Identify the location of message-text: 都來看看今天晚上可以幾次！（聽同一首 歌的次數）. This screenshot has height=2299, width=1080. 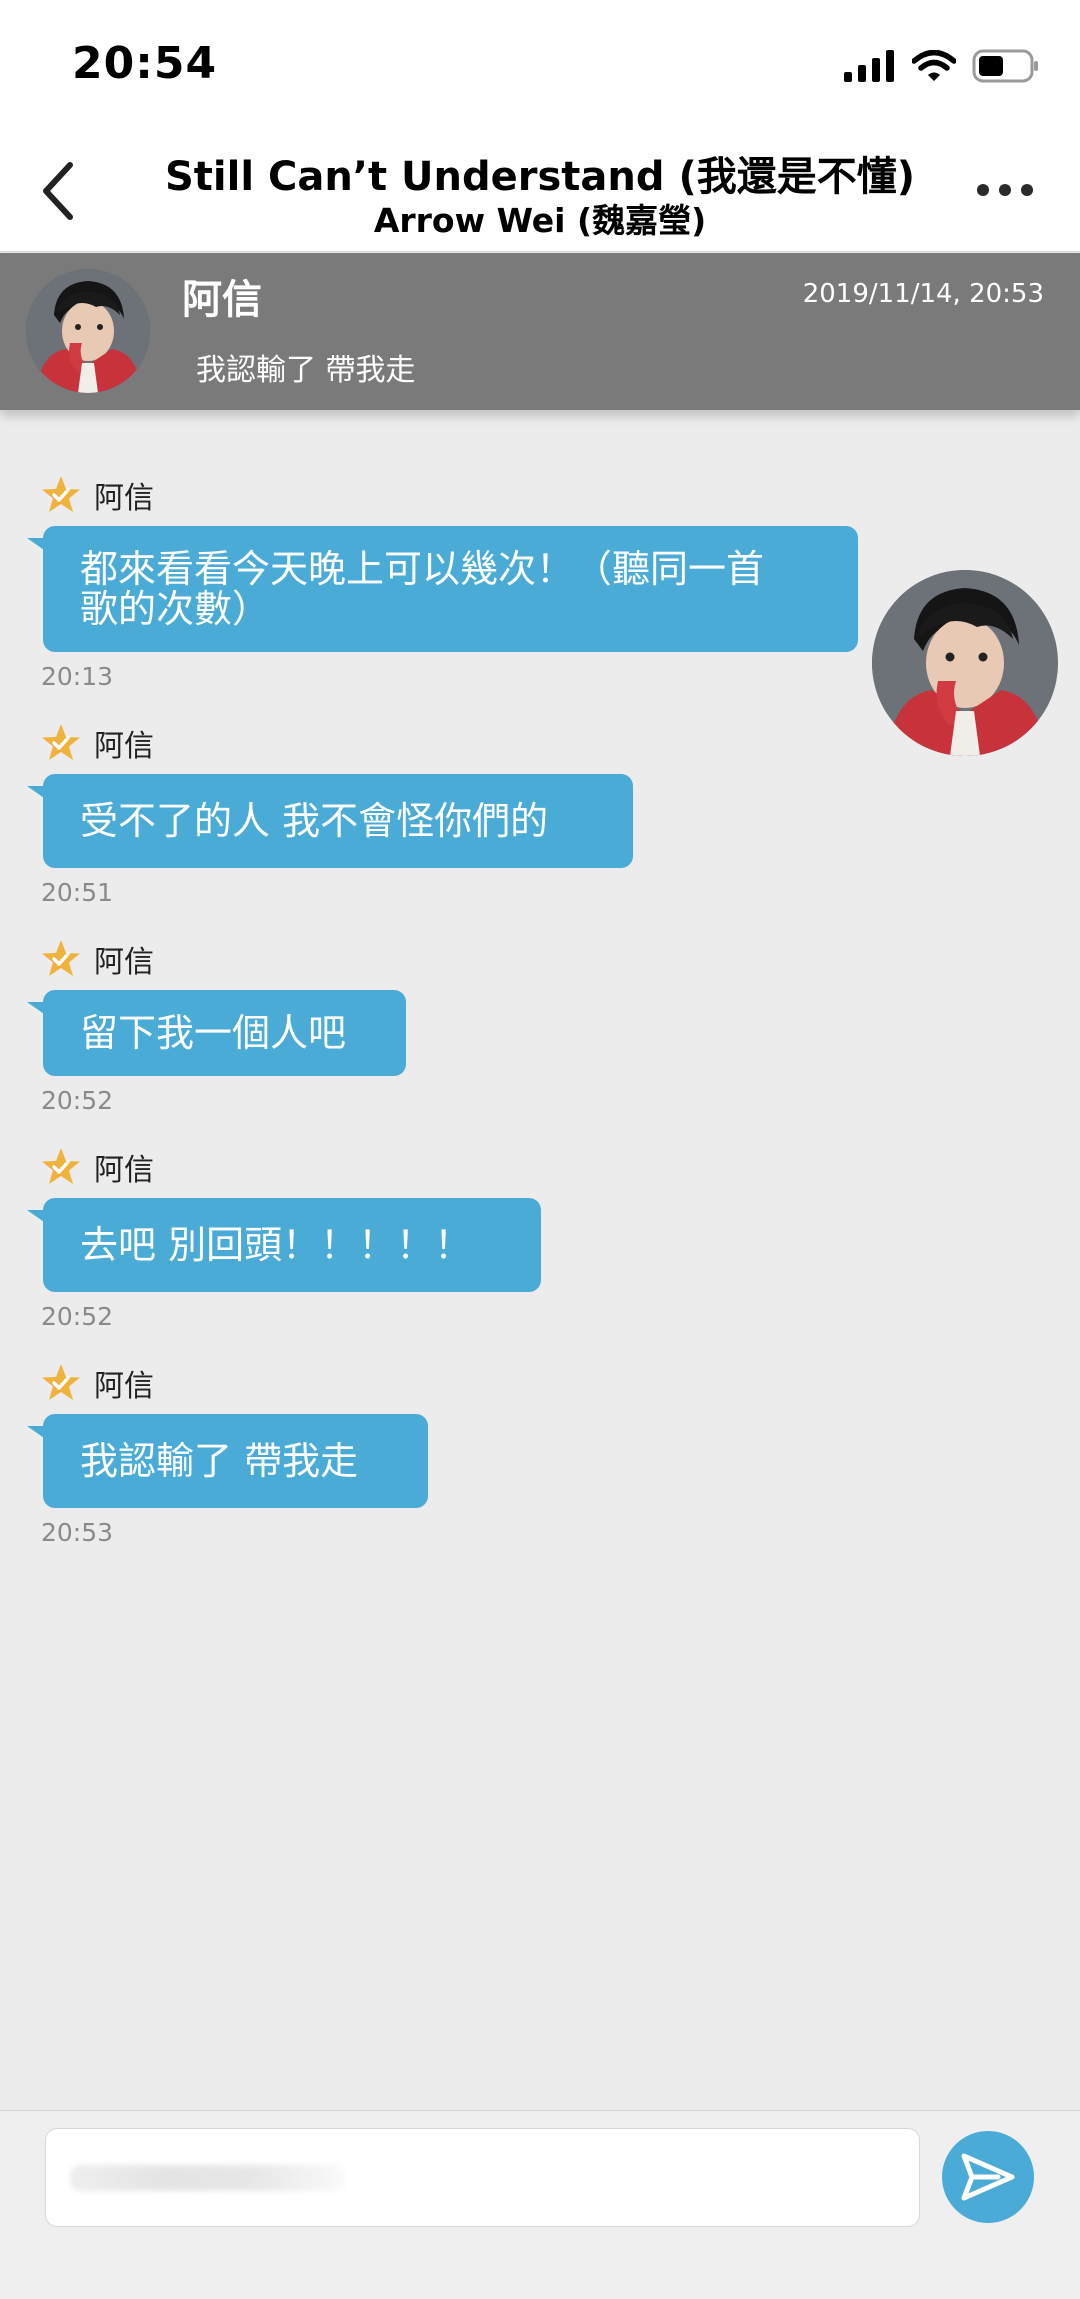
(422, 589).